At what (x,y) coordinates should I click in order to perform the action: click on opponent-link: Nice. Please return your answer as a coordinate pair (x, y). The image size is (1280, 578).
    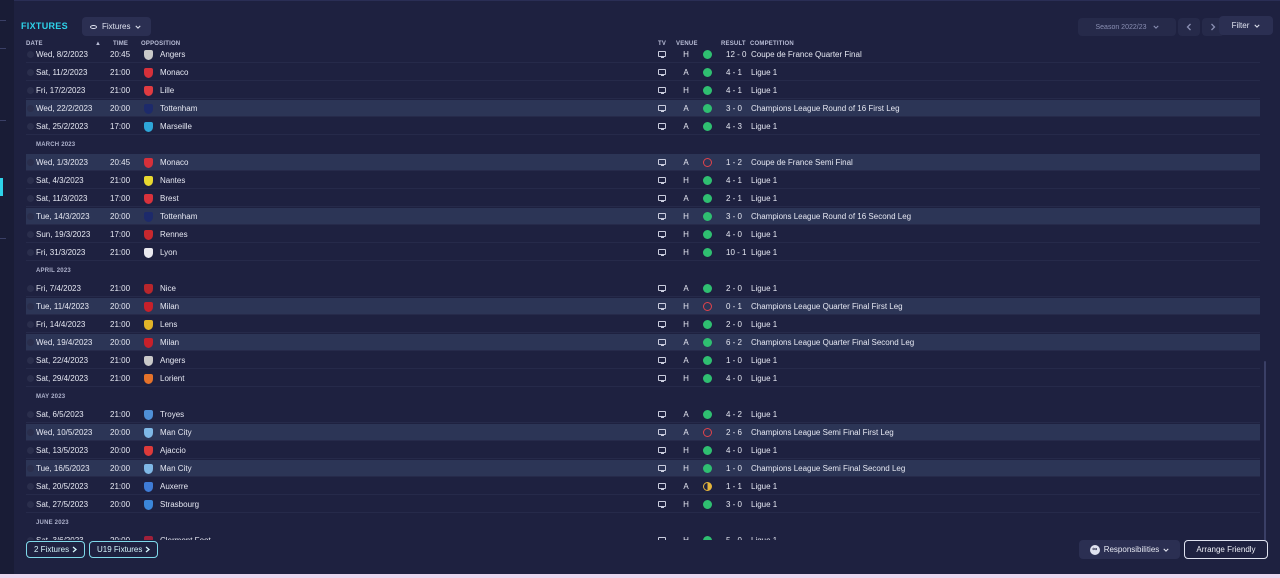
    Looking at the image, I should click on (168, 288).